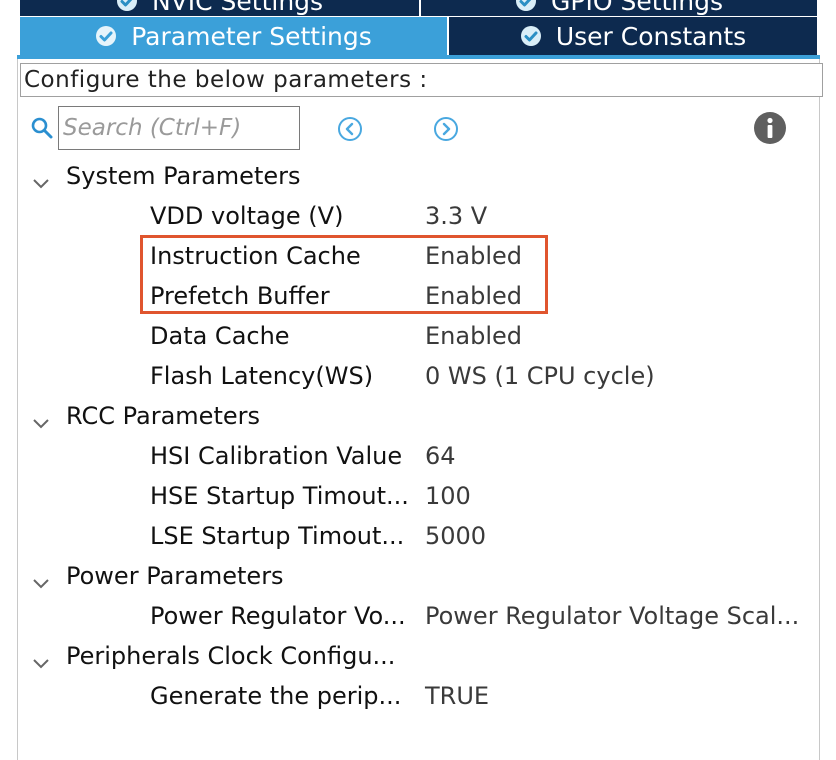 The image size is (836, 760). What do you see at coordinates (418, 297) in the screenshot?
I see `param-row: Prefetch Buffer Enabled` at bounding box center [418, 297].